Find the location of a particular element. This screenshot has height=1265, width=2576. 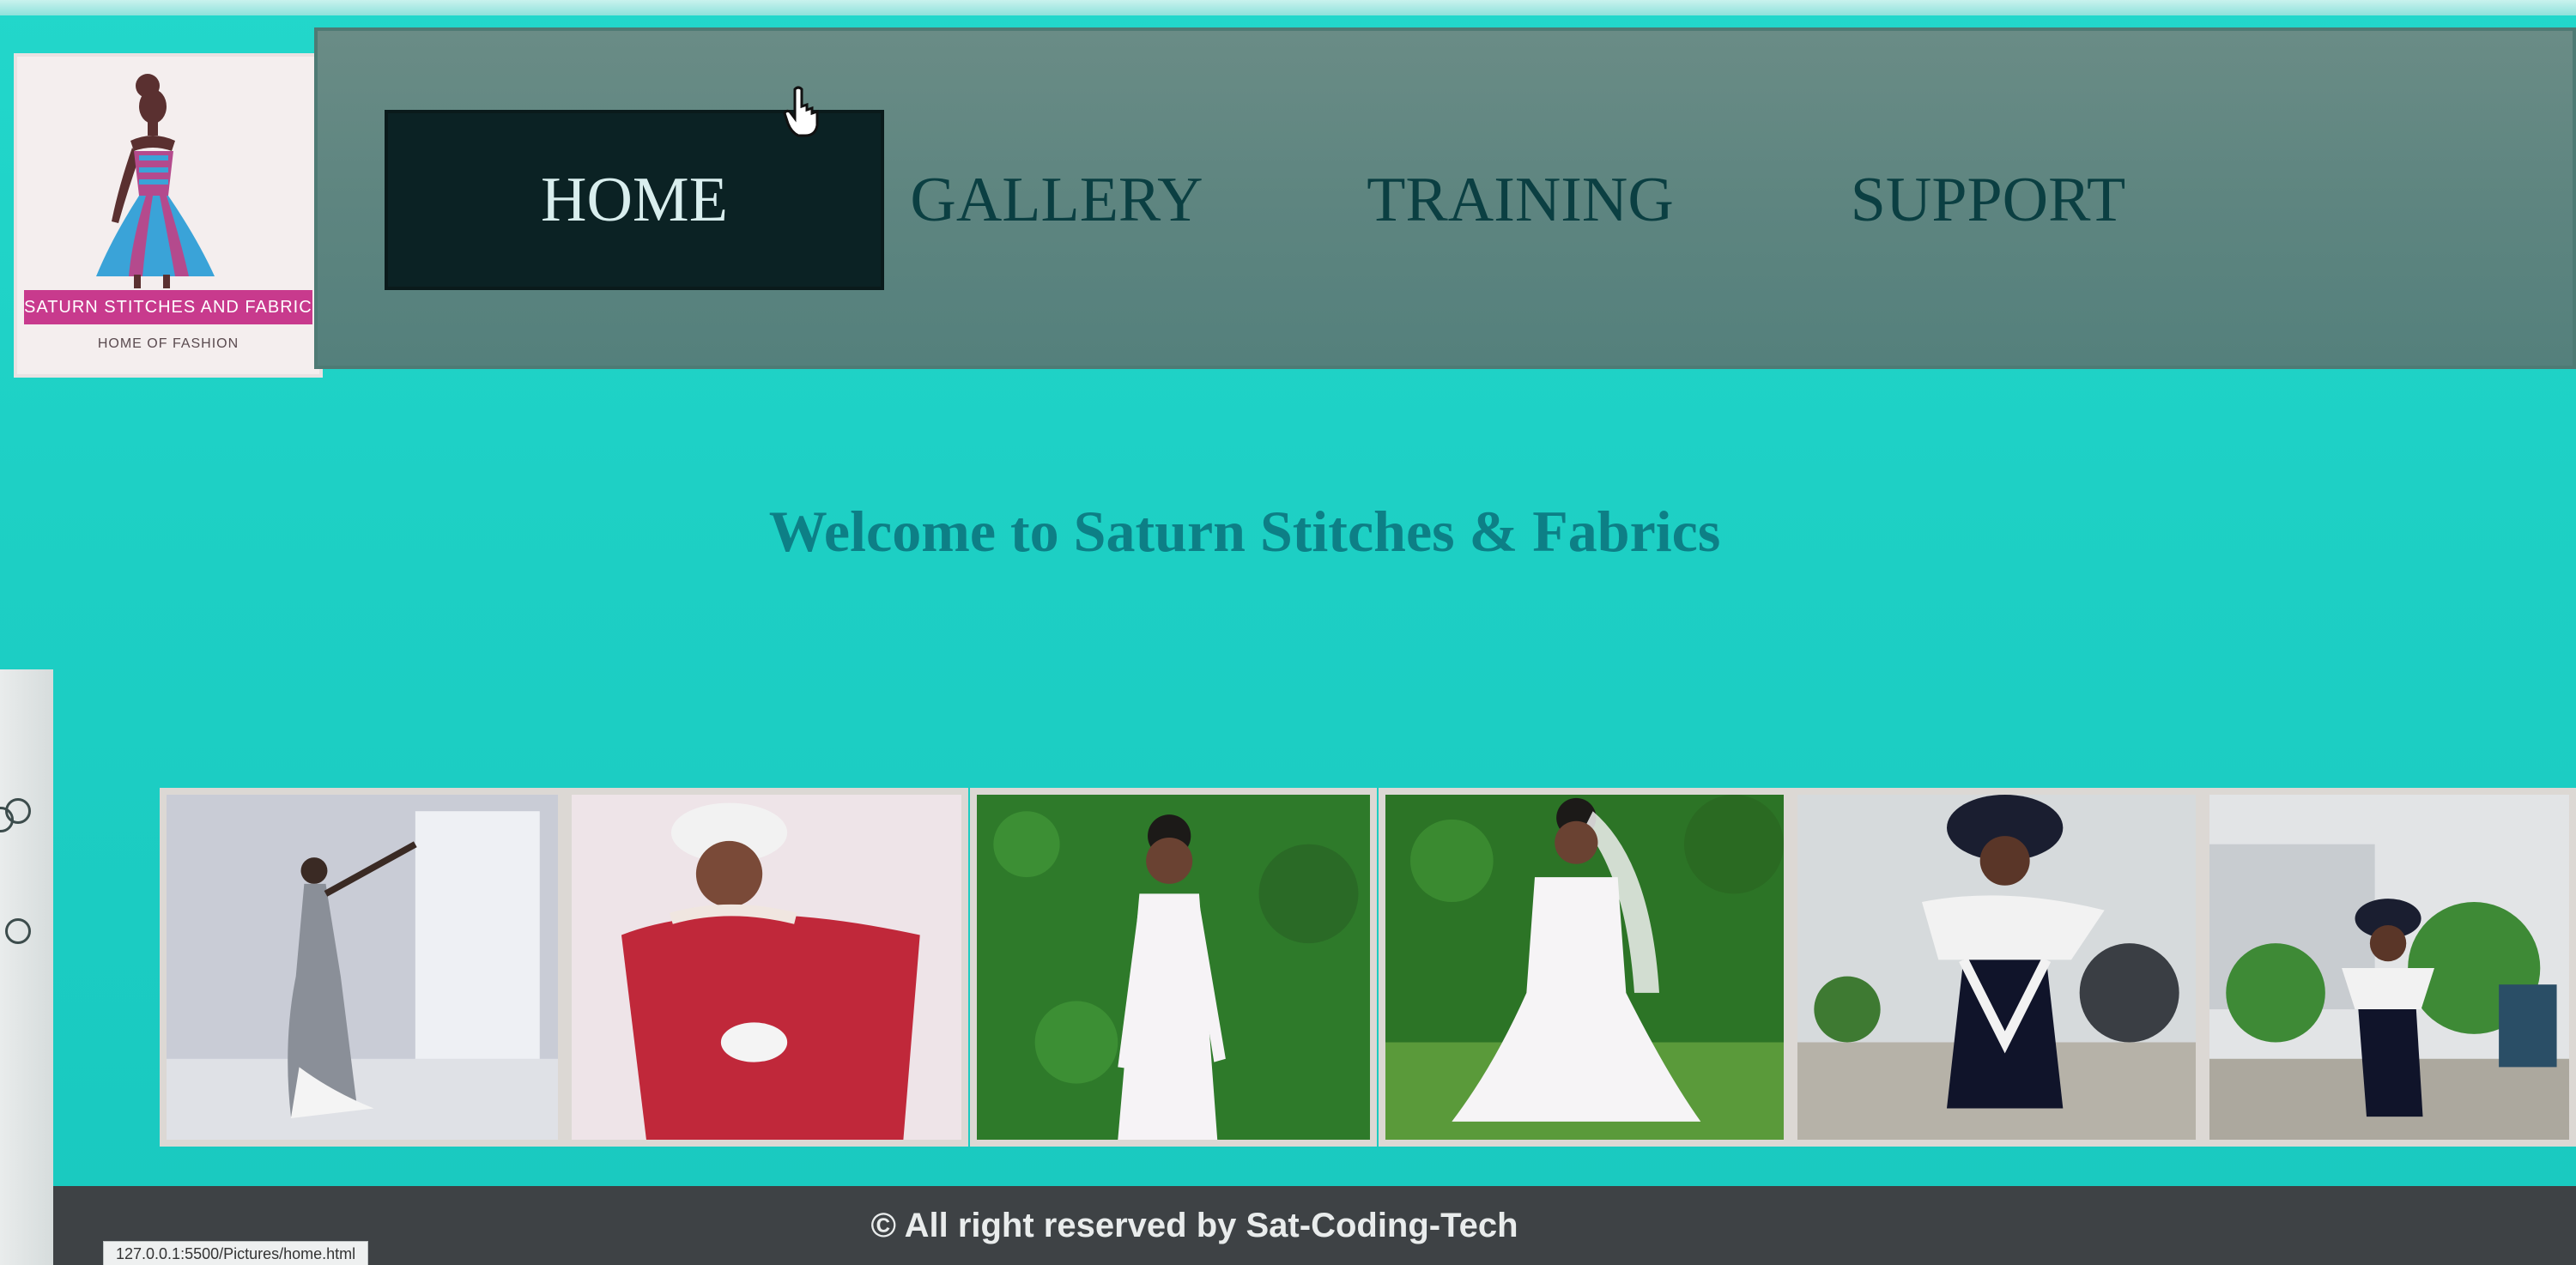

nav-gallery-label: GALLERY is located at coordinates (1056, 199).